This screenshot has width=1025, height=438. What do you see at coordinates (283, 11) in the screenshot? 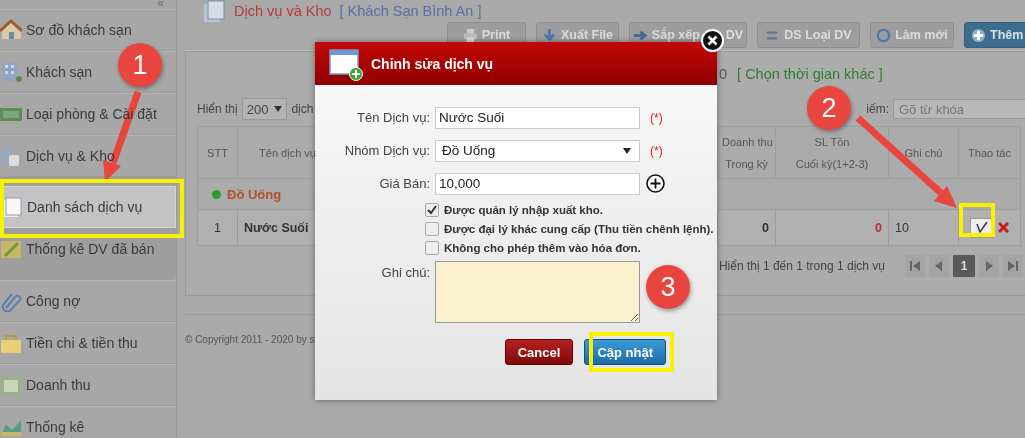
I see `page-title: Dịch vụ và Kho` at bounding box center [283, 11].